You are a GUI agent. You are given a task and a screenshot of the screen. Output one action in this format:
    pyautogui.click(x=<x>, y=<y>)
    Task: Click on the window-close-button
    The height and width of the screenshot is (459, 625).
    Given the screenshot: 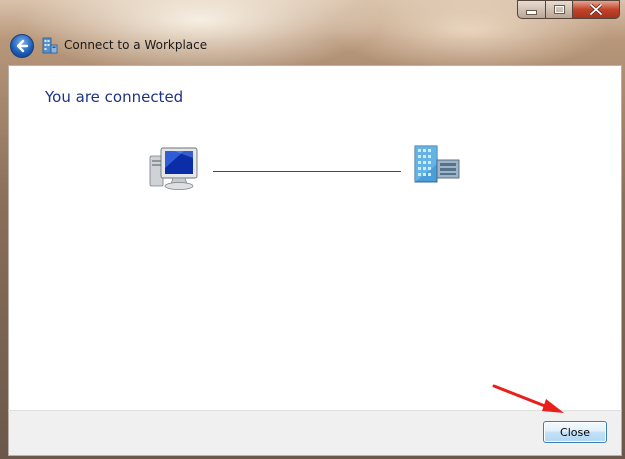 What is the action you would take?
    pyautogui.click(x=596, y=9)
    